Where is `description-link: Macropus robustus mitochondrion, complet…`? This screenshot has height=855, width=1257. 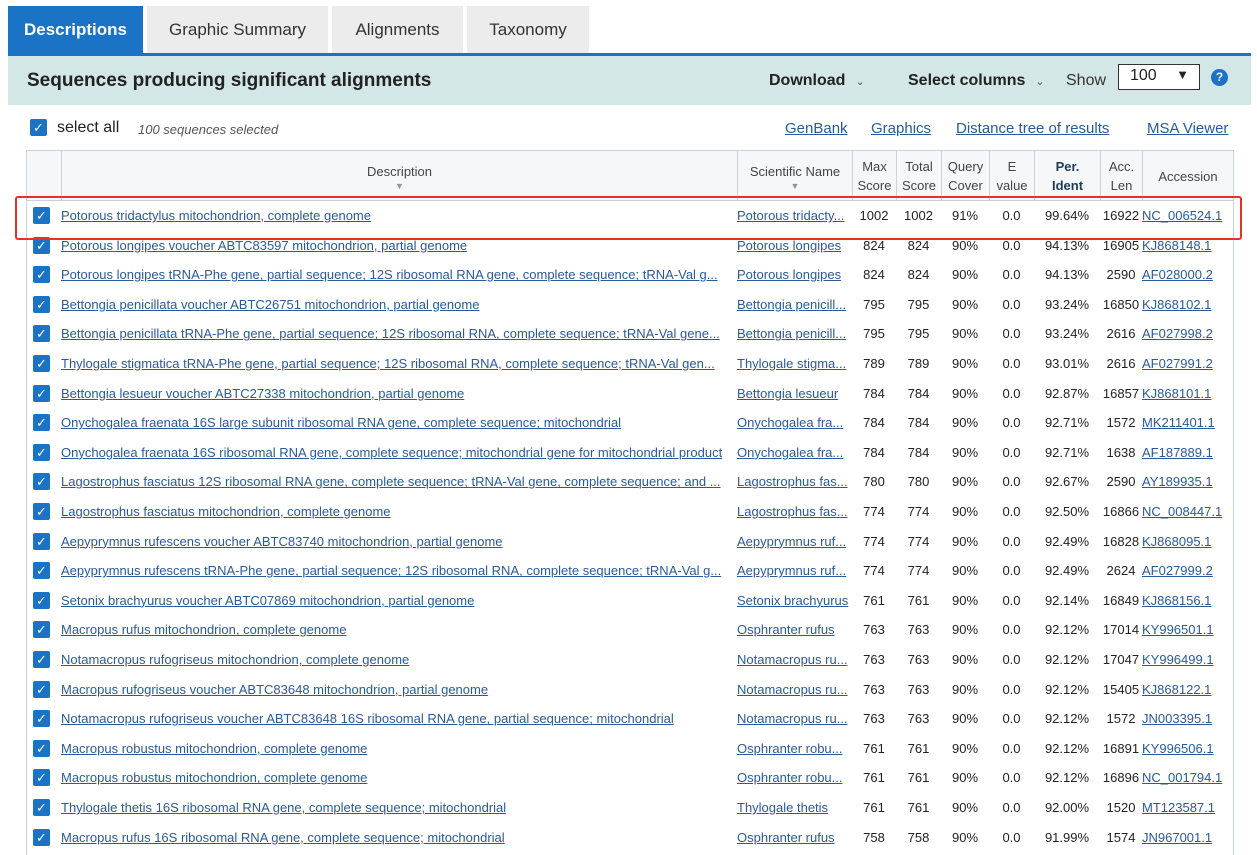 description-link: Macropus robustus mitochondrion, complet… is located at coordinates (399, 748).